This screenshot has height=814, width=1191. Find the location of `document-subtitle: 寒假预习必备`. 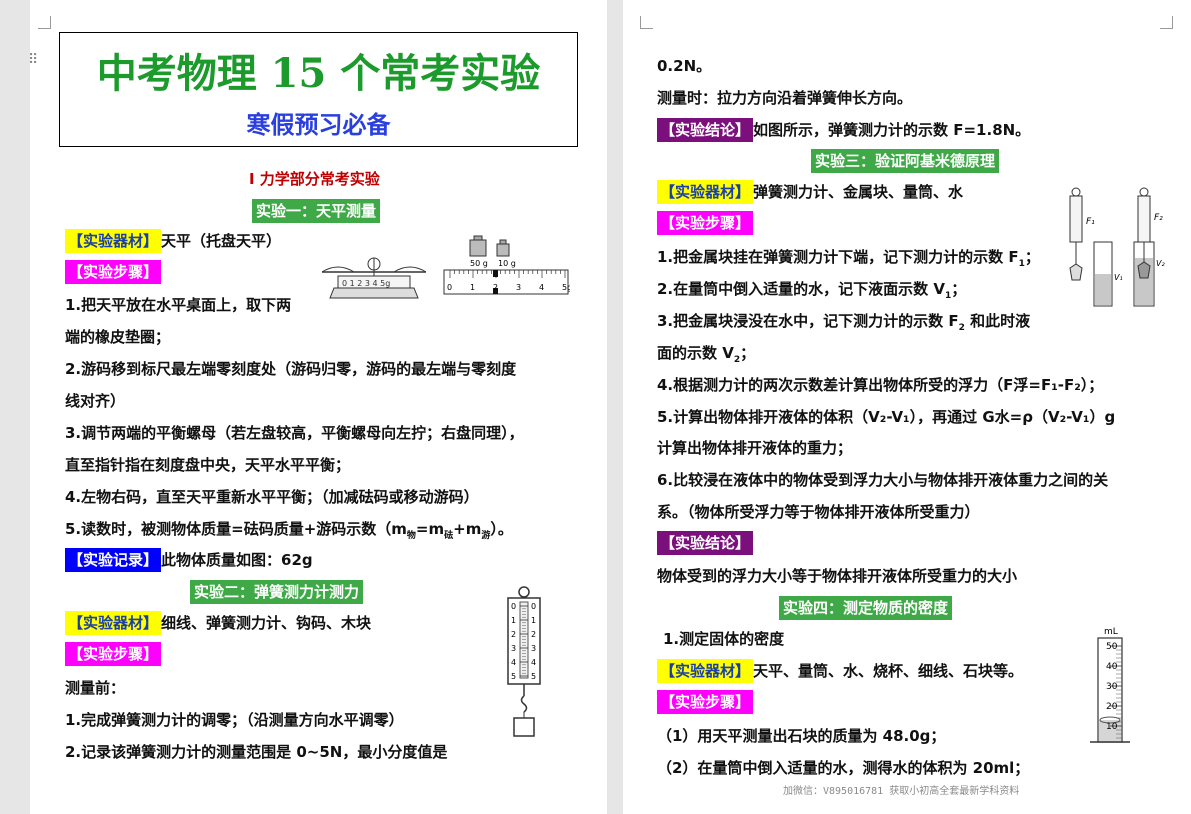

document-subtitle: 寒假预习必备 is located at coordinates (318, 124).